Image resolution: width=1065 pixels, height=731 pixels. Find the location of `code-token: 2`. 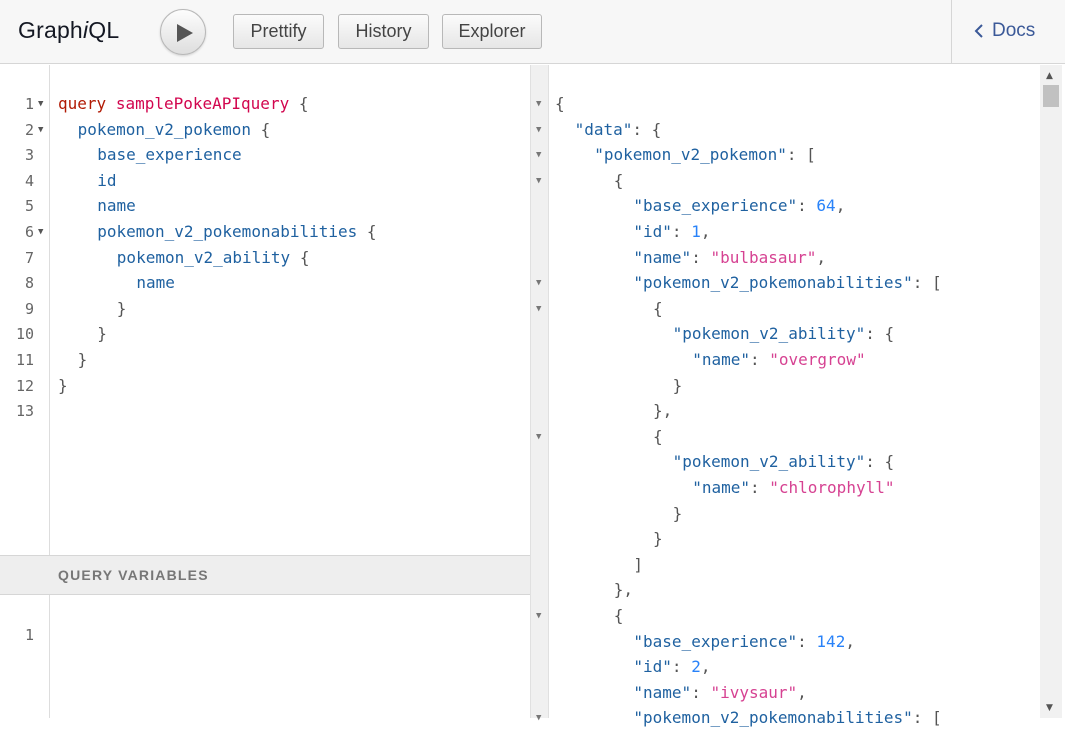

code-token: 2 is located at coordinates (696, 667).